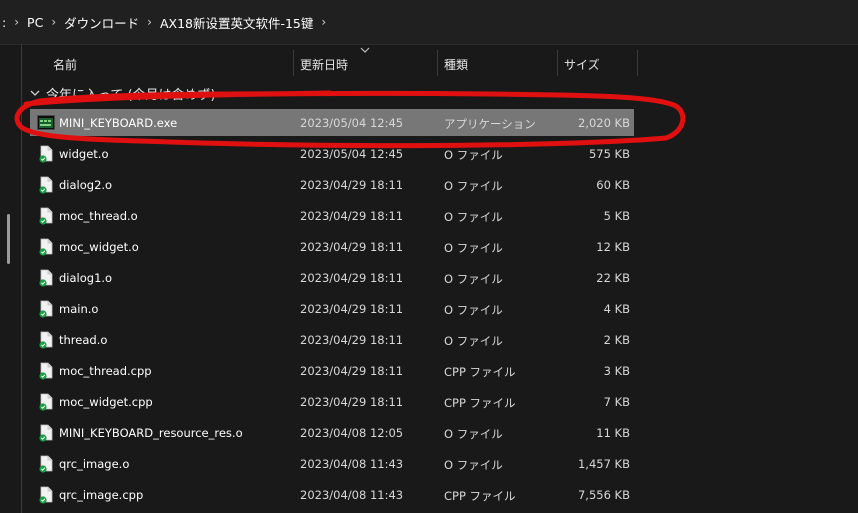  I want to click on file-row: moc_widget.o 2023/04/29 18:11 O ファイル 12 KB, so click(429, 247).